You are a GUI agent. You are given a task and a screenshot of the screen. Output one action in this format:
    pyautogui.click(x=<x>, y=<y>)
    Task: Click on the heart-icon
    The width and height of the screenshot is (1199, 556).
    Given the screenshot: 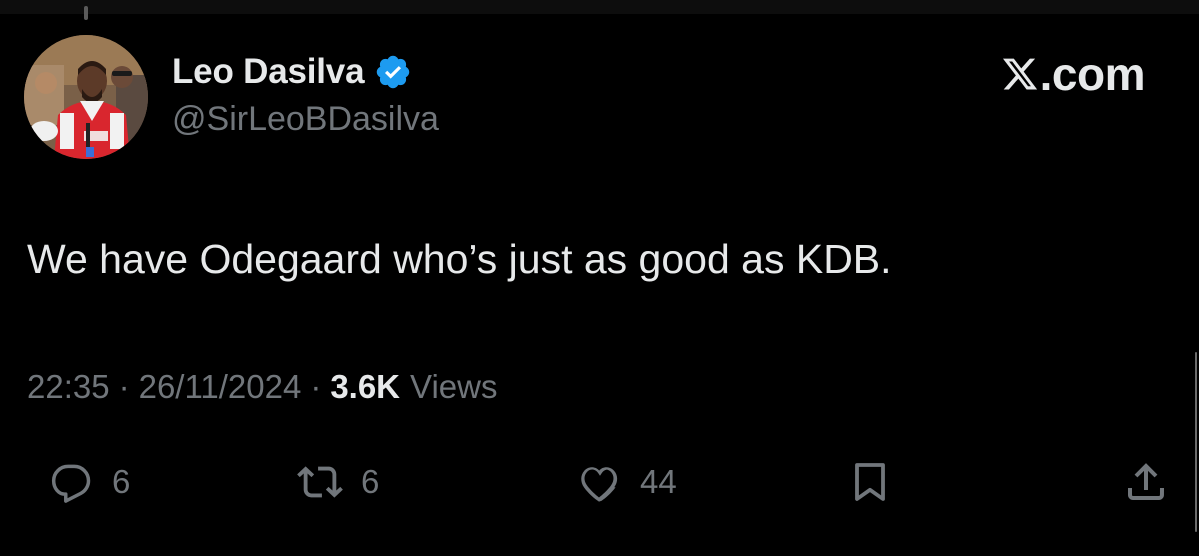 What is the action you would take?
    pyautogui.click(x=599, y=482)
    